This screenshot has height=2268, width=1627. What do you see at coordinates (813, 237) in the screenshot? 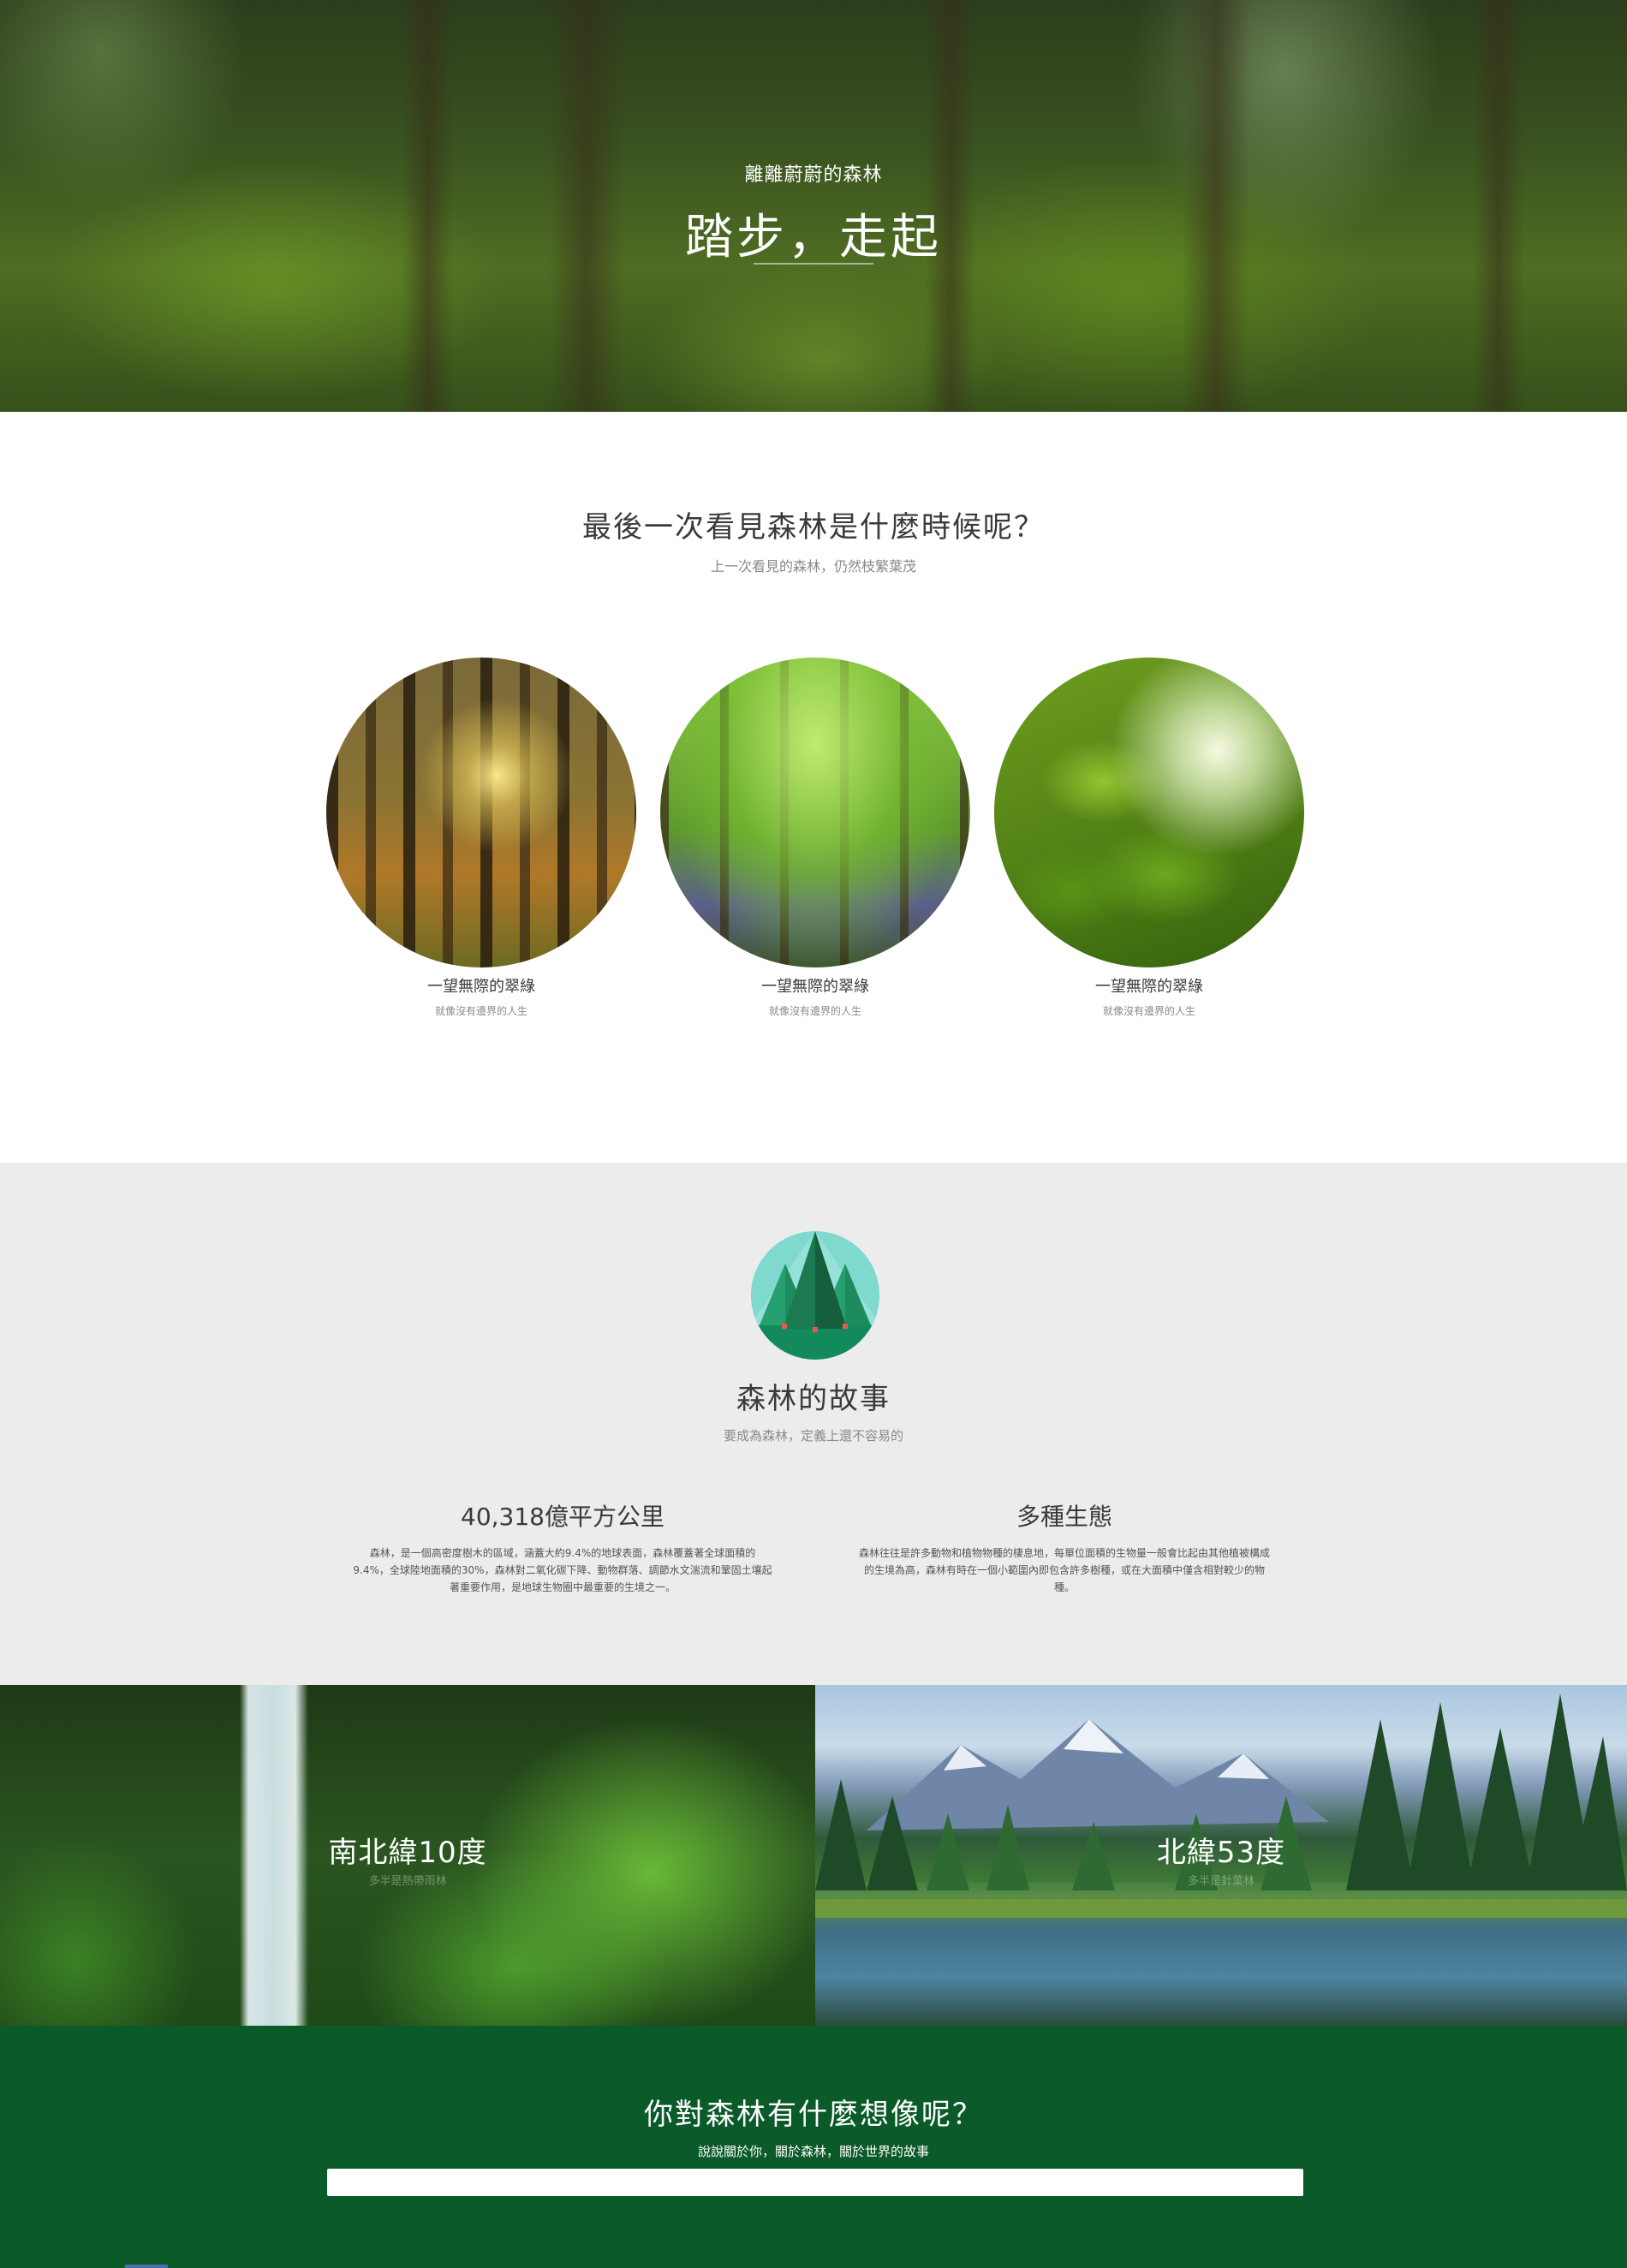
I see `hero-title: 踏步，走起` at bounding box center [813, 237].